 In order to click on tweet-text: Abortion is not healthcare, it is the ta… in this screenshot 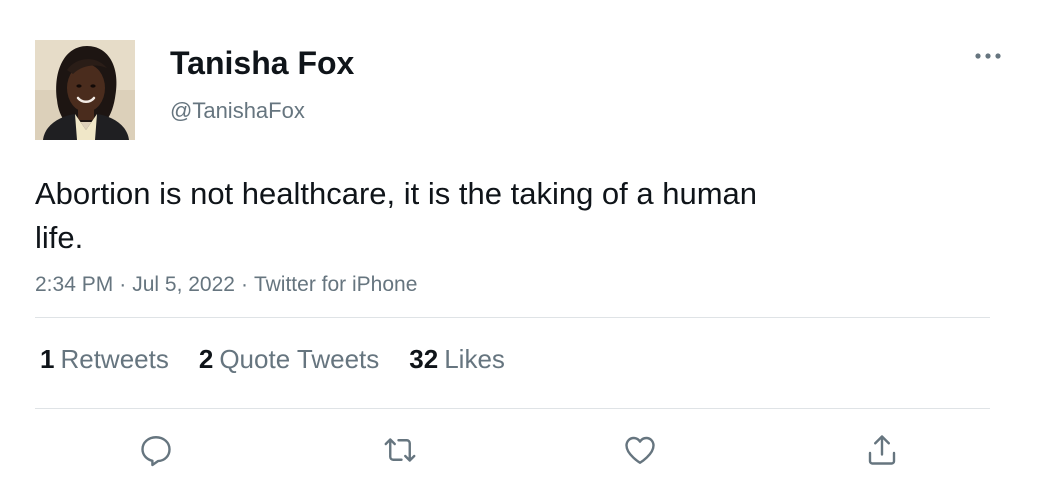, I will do `click(396, 215)`.